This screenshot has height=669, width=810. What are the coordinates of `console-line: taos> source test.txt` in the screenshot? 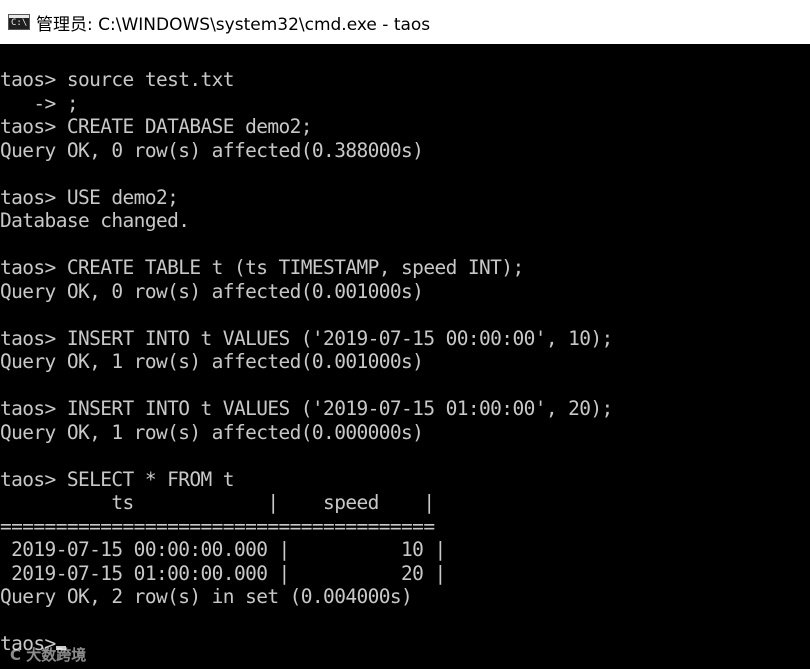 It's located at (117, 79).